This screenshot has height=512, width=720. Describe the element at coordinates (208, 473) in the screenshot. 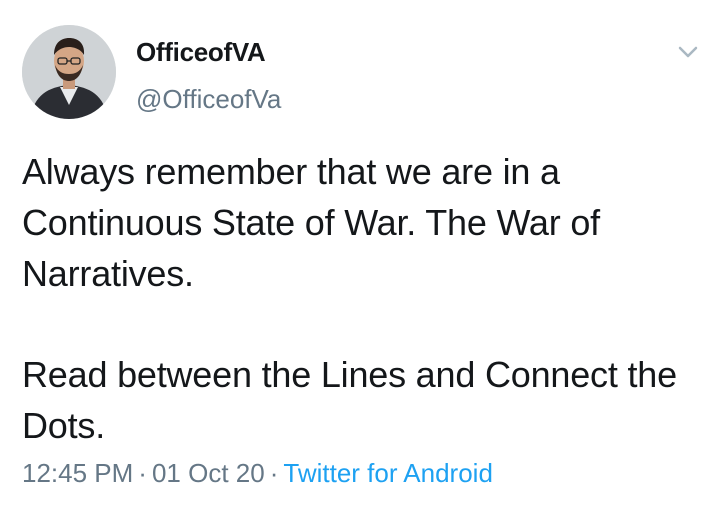

I see `tweet-date: 01 Oct 20` at that location.